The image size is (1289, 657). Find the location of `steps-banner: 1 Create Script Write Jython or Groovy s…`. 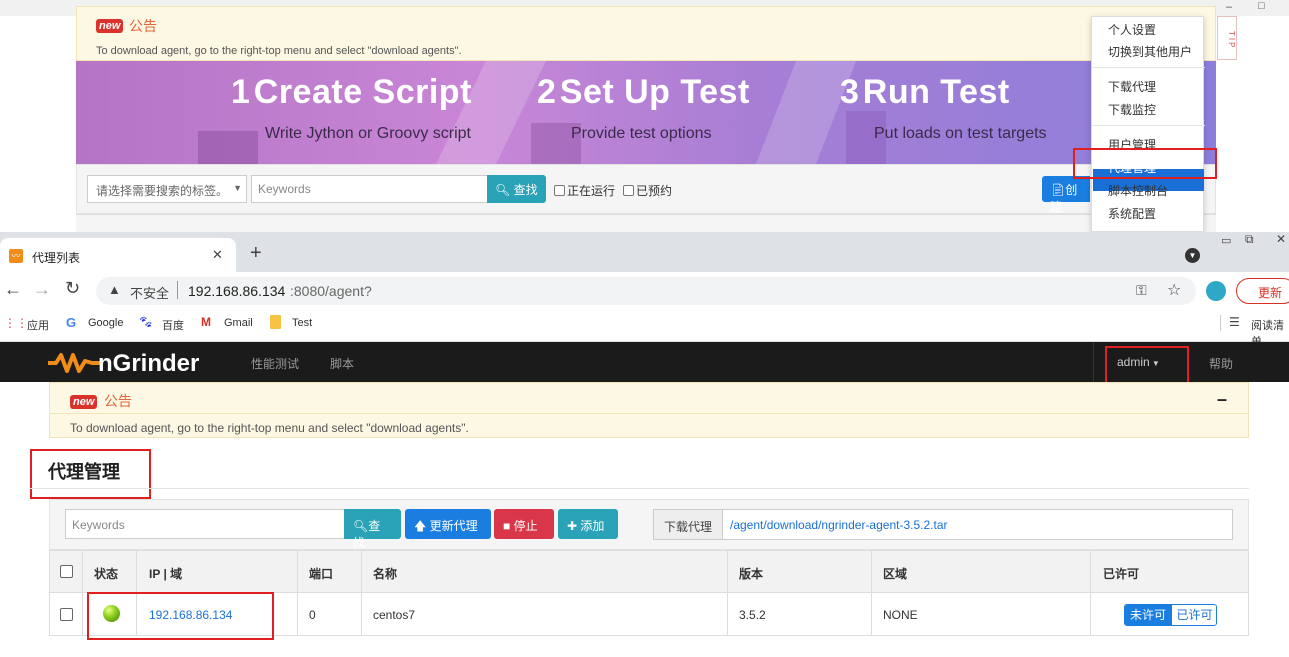

steps-banner: 1 Create Script Write Jython or Groovy s… is located at coordinates (646, 112).